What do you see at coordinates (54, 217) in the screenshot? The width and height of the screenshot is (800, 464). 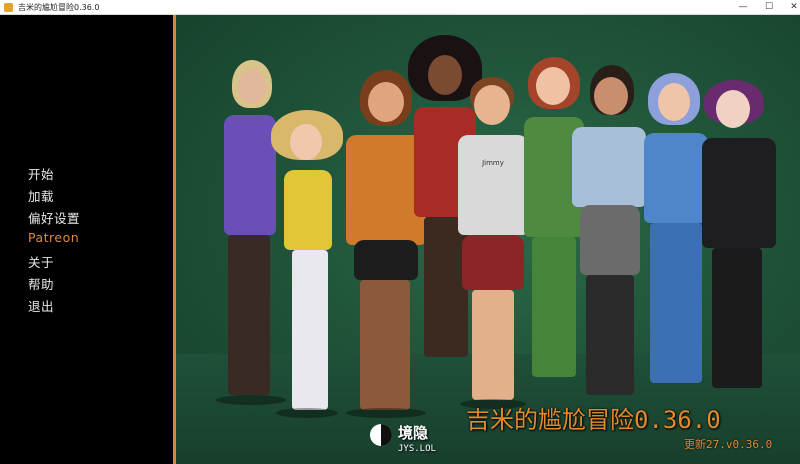 I see `menu-item-preferences: 偏好设置` at bounding box center [54, 217].